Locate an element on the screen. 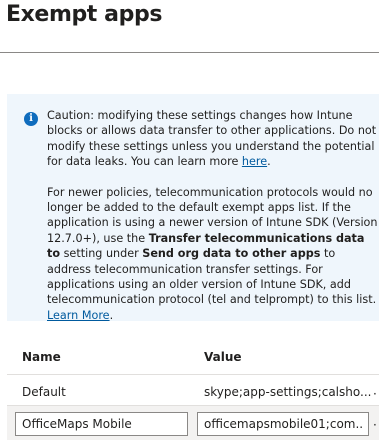 The image size is (379, 440). title-divider is located at coordinates (189, 52).